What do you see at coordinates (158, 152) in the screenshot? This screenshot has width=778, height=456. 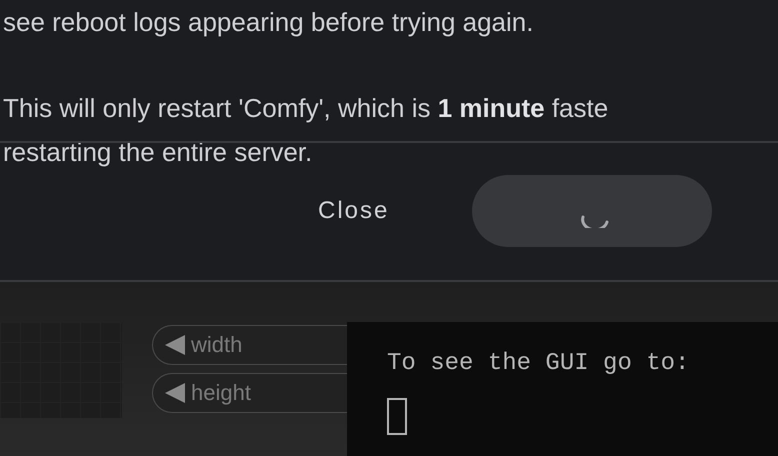 I see `message-text: restarting the entire server.` at bounding box center [158, 152].